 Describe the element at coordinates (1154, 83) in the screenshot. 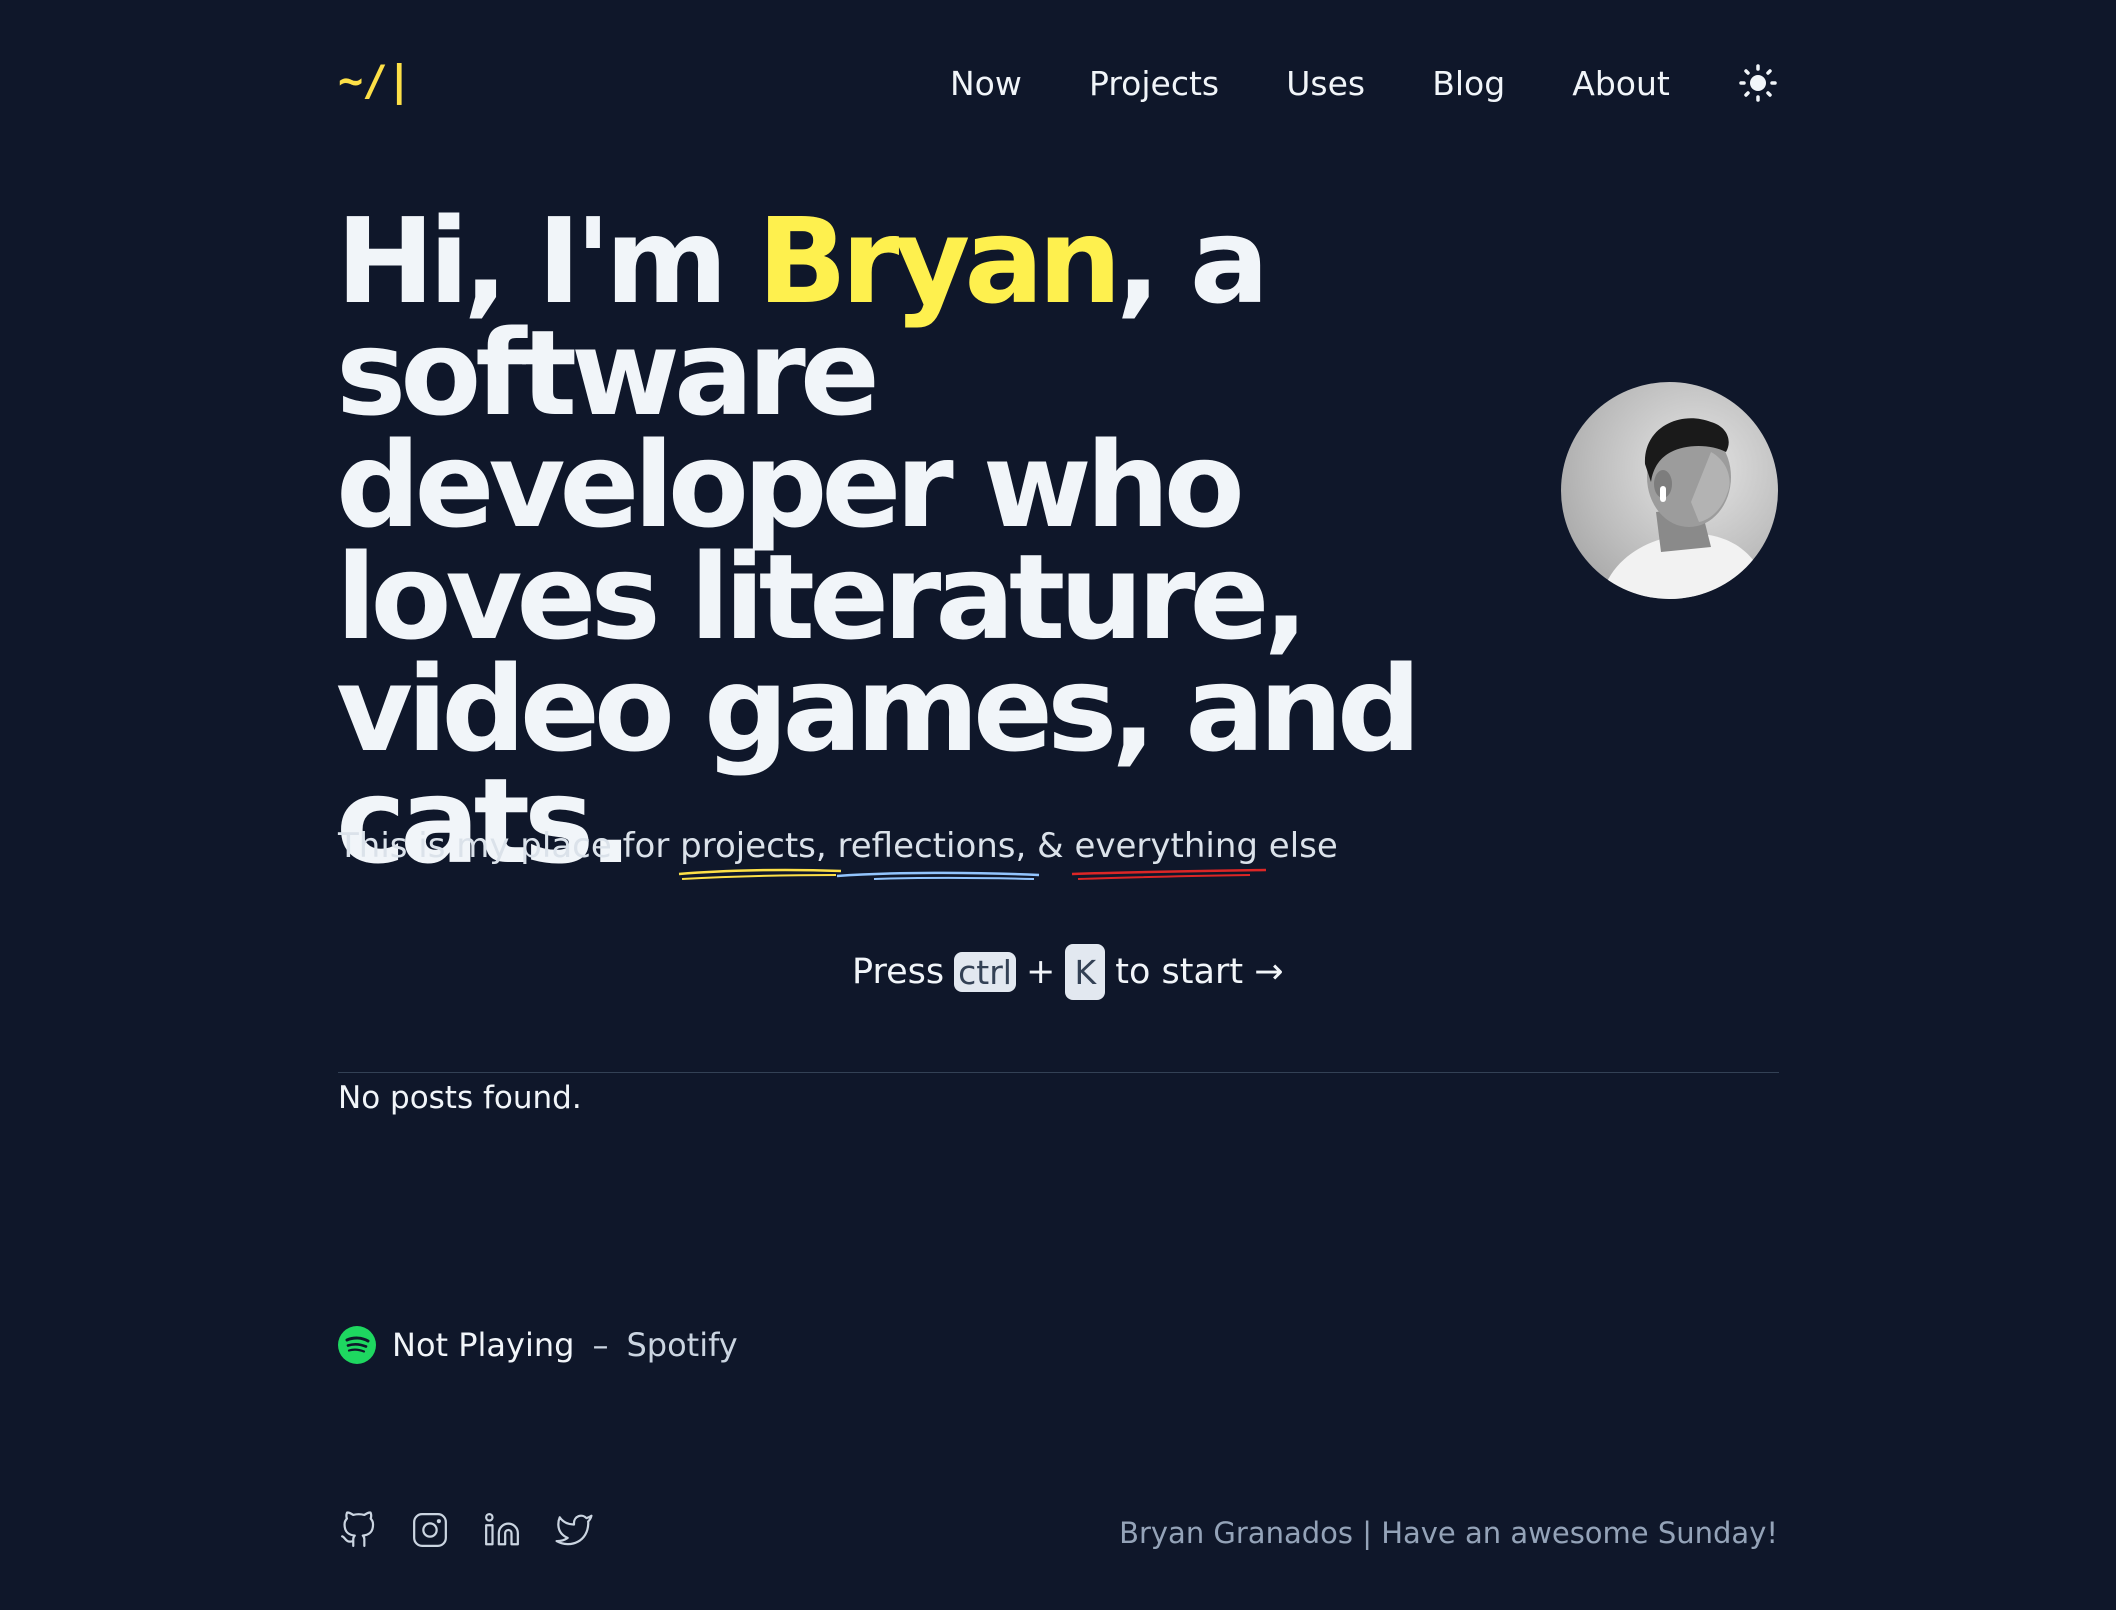

I see `nav-projects: Projects` at that location.